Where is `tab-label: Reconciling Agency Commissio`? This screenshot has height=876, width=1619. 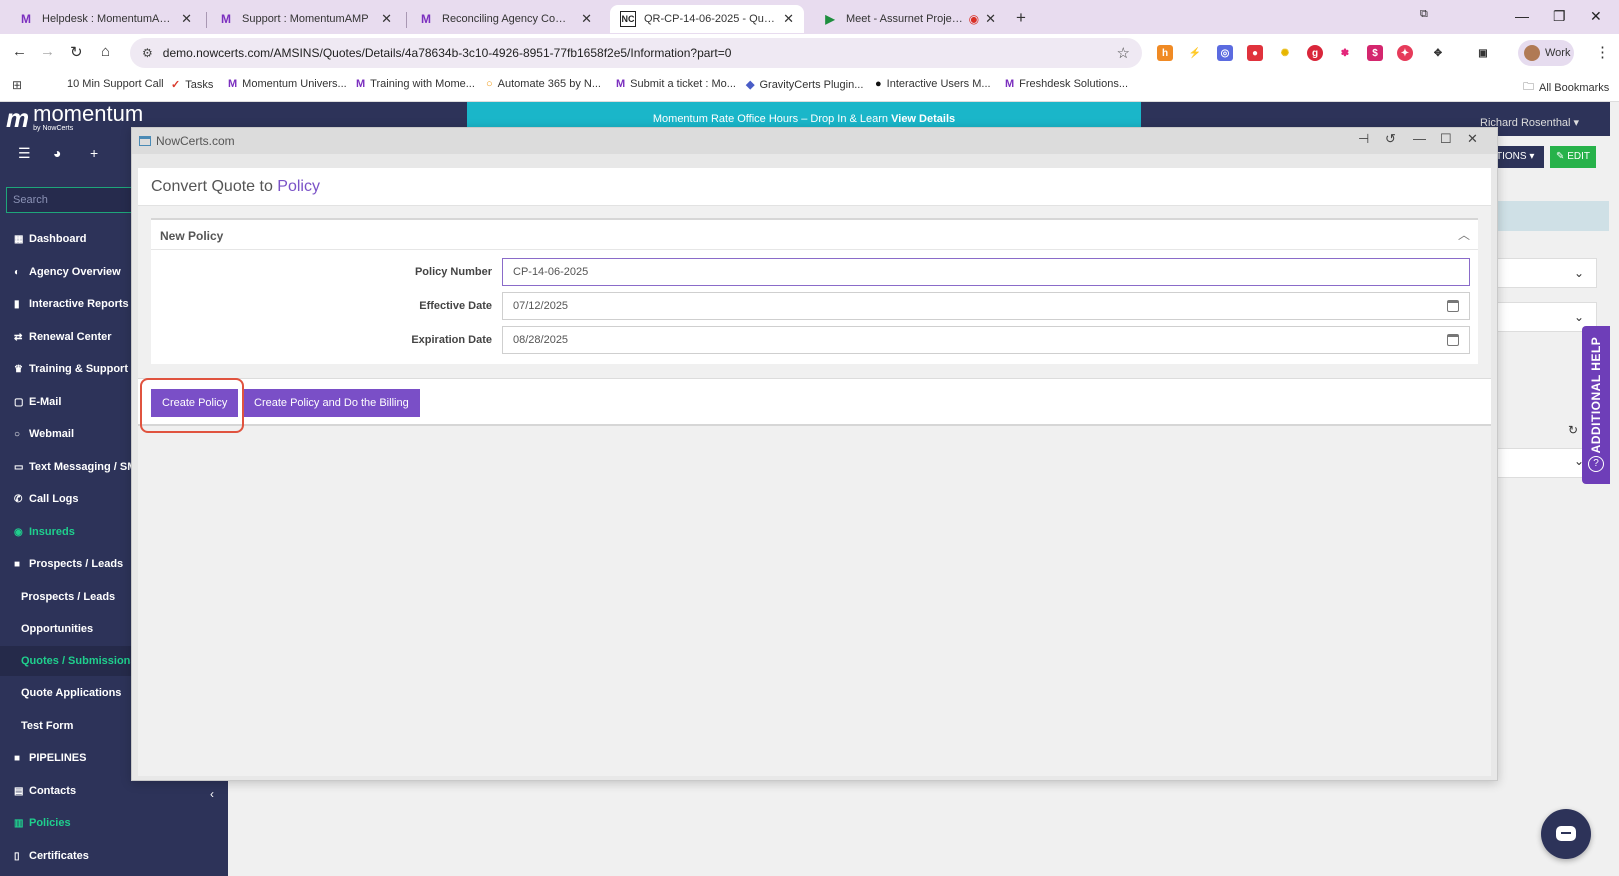
tab-label: Reconciling Agency Commissio is located at coordinates (508, 19).